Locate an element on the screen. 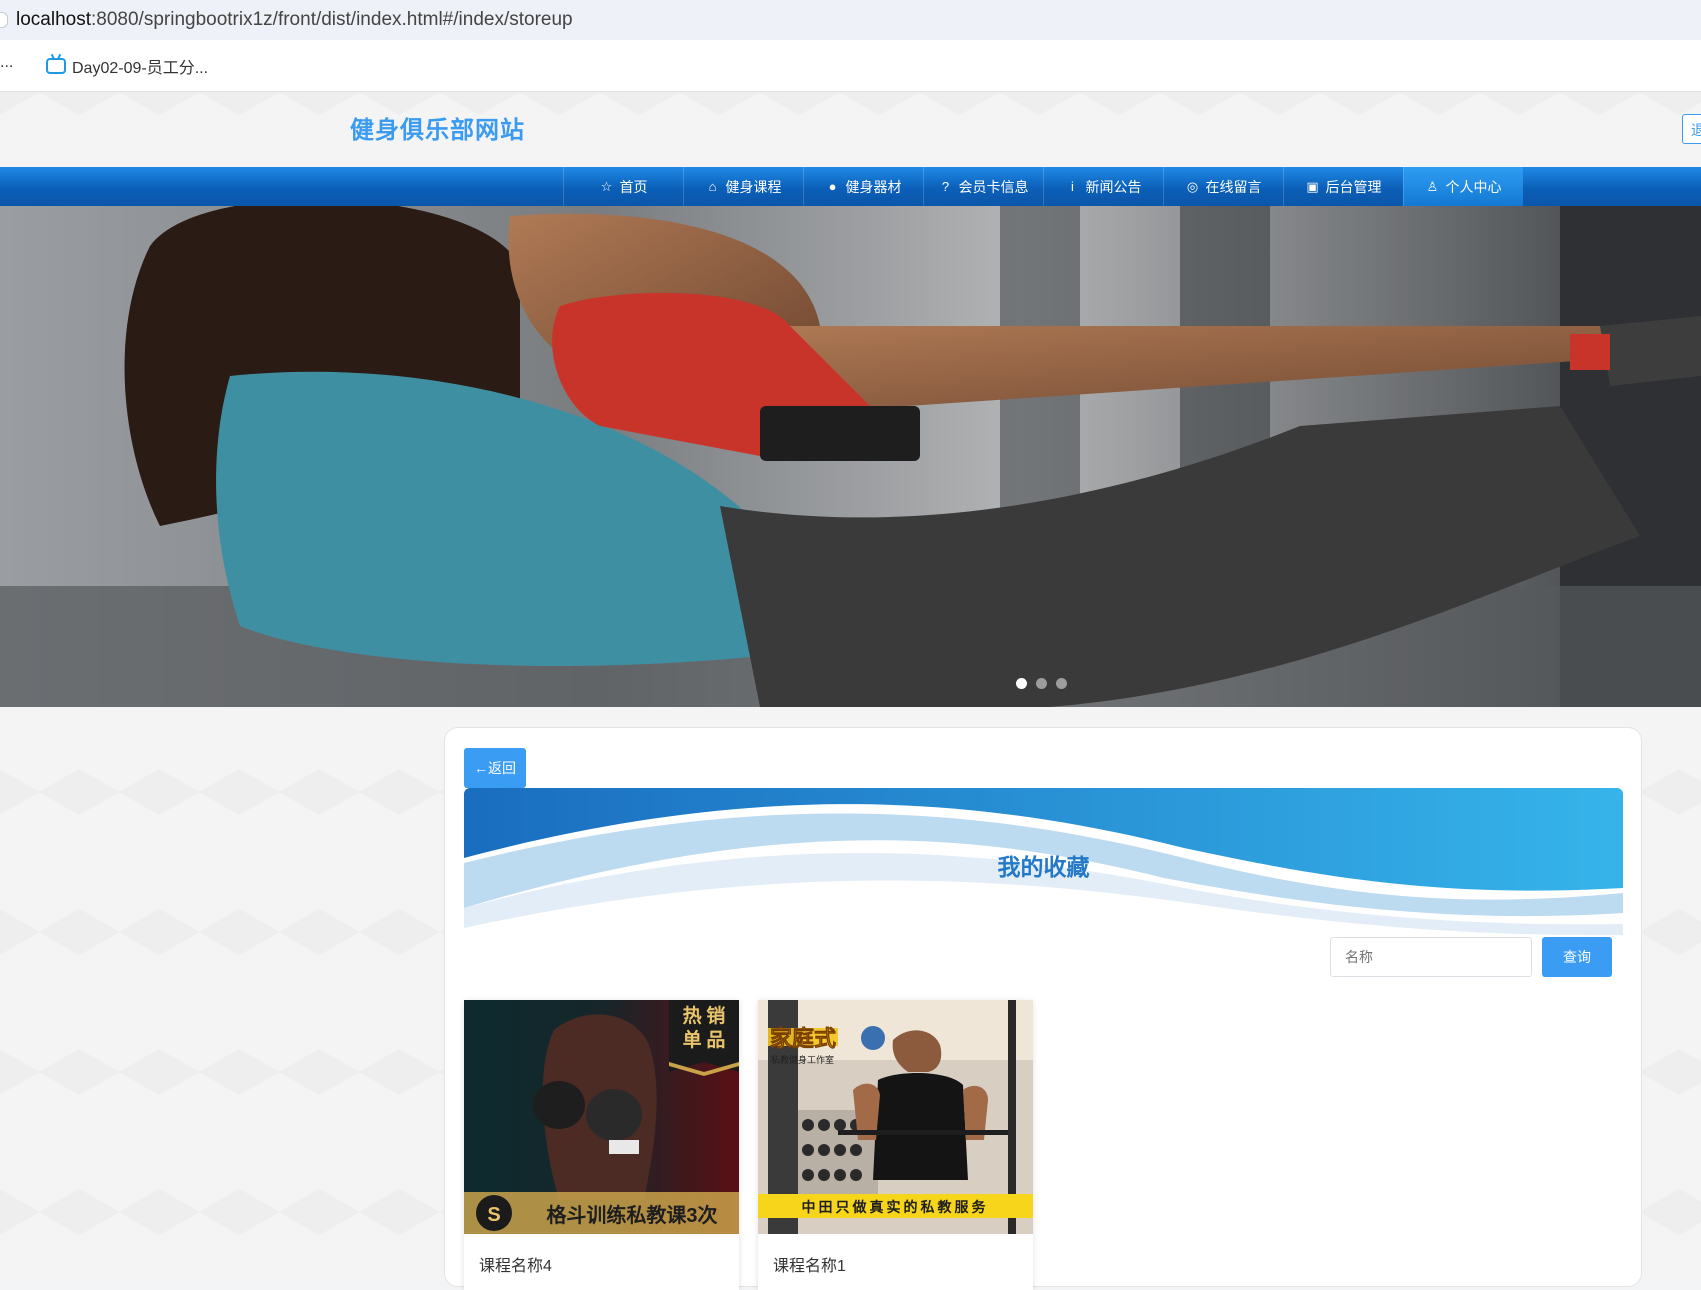 This screenshot has width=1701, height=1290. badge-bottom: 单 品 is located at coordinates (704, 1039).